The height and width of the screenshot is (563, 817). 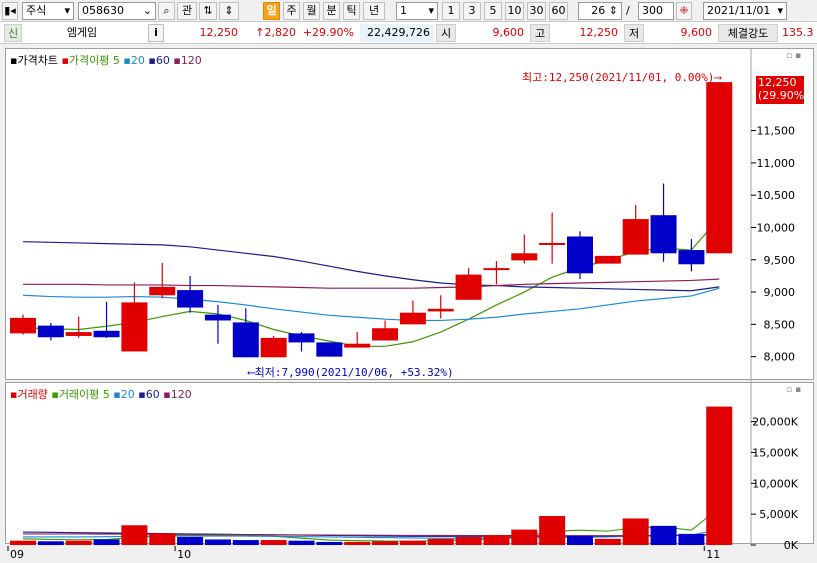 I want to click on price-tick-label: 8,000, so click(x=780, y=357).